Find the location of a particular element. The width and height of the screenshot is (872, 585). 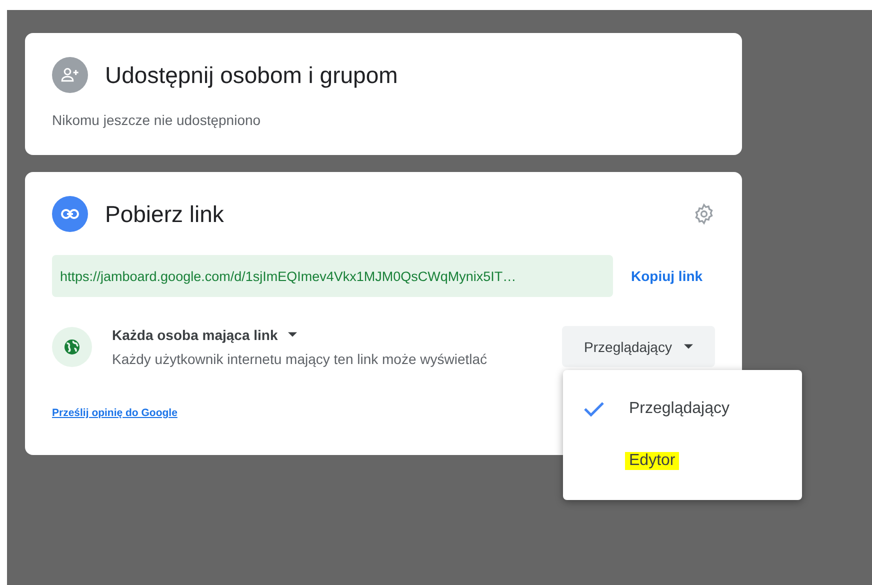

settings-icon is located at coordinates (704, 214).